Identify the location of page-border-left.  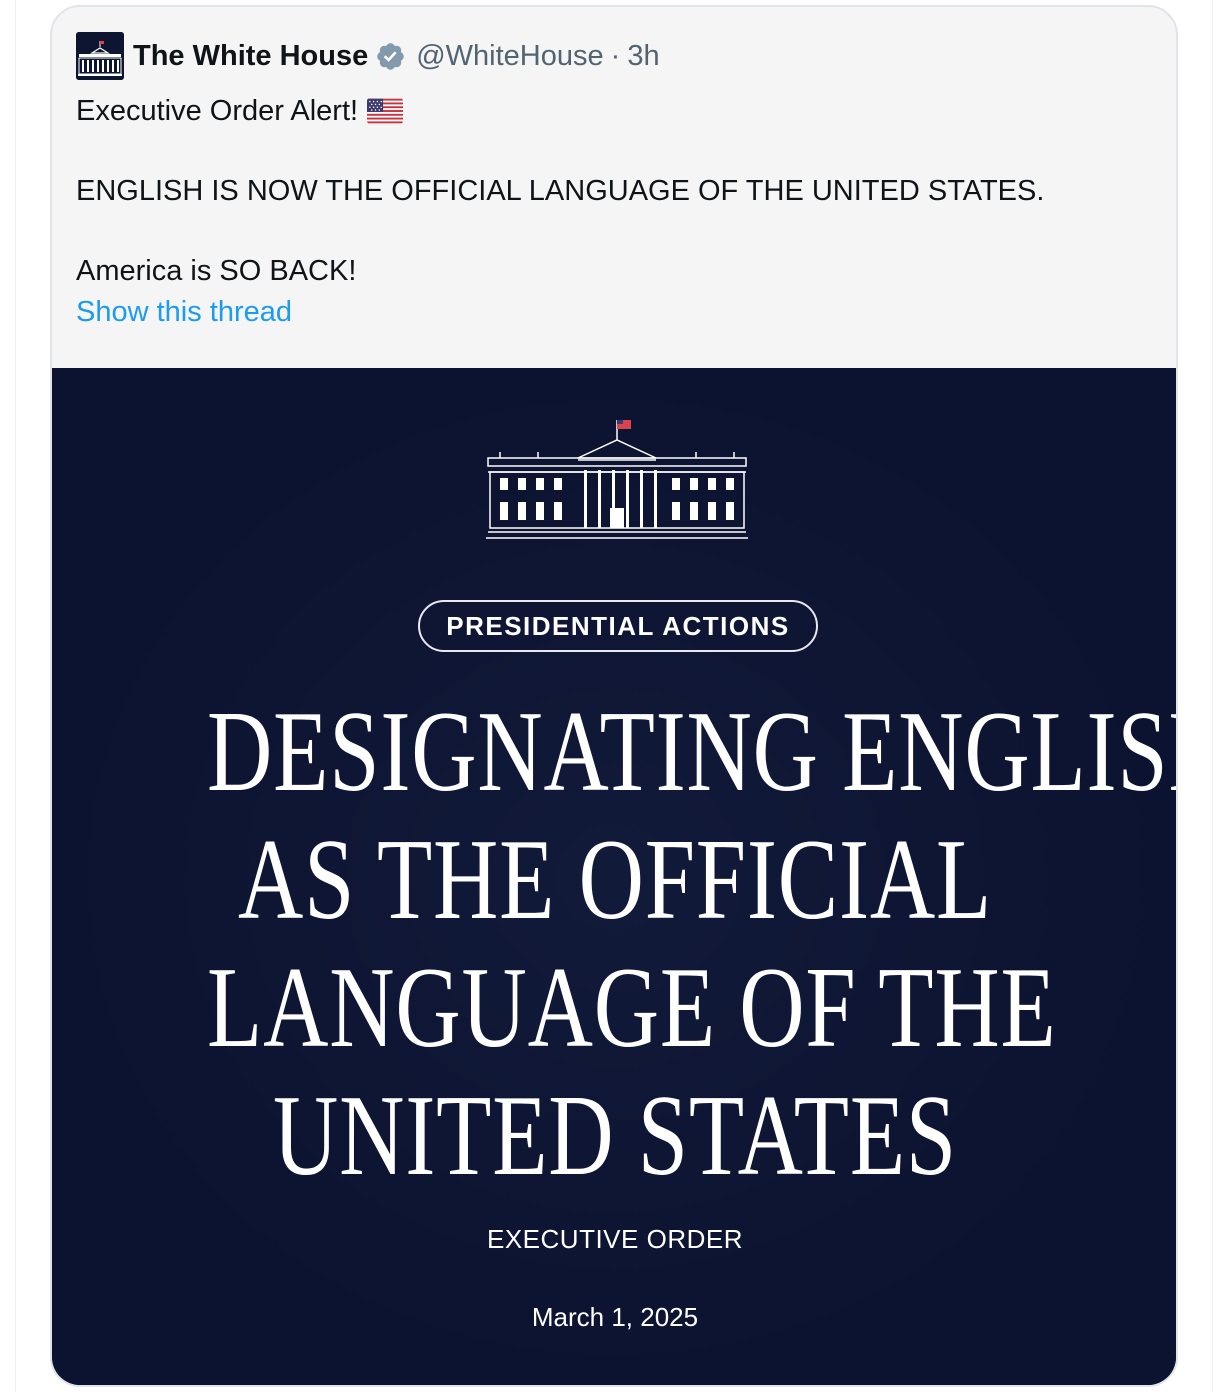
(15, 696).